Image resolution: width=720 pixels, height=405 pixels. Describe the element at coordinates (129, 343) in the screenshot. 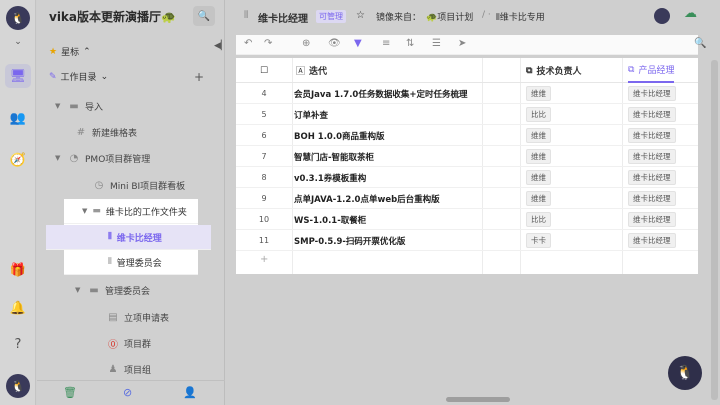

I see `tree-node-program: ⓪ 项目群` at that location.